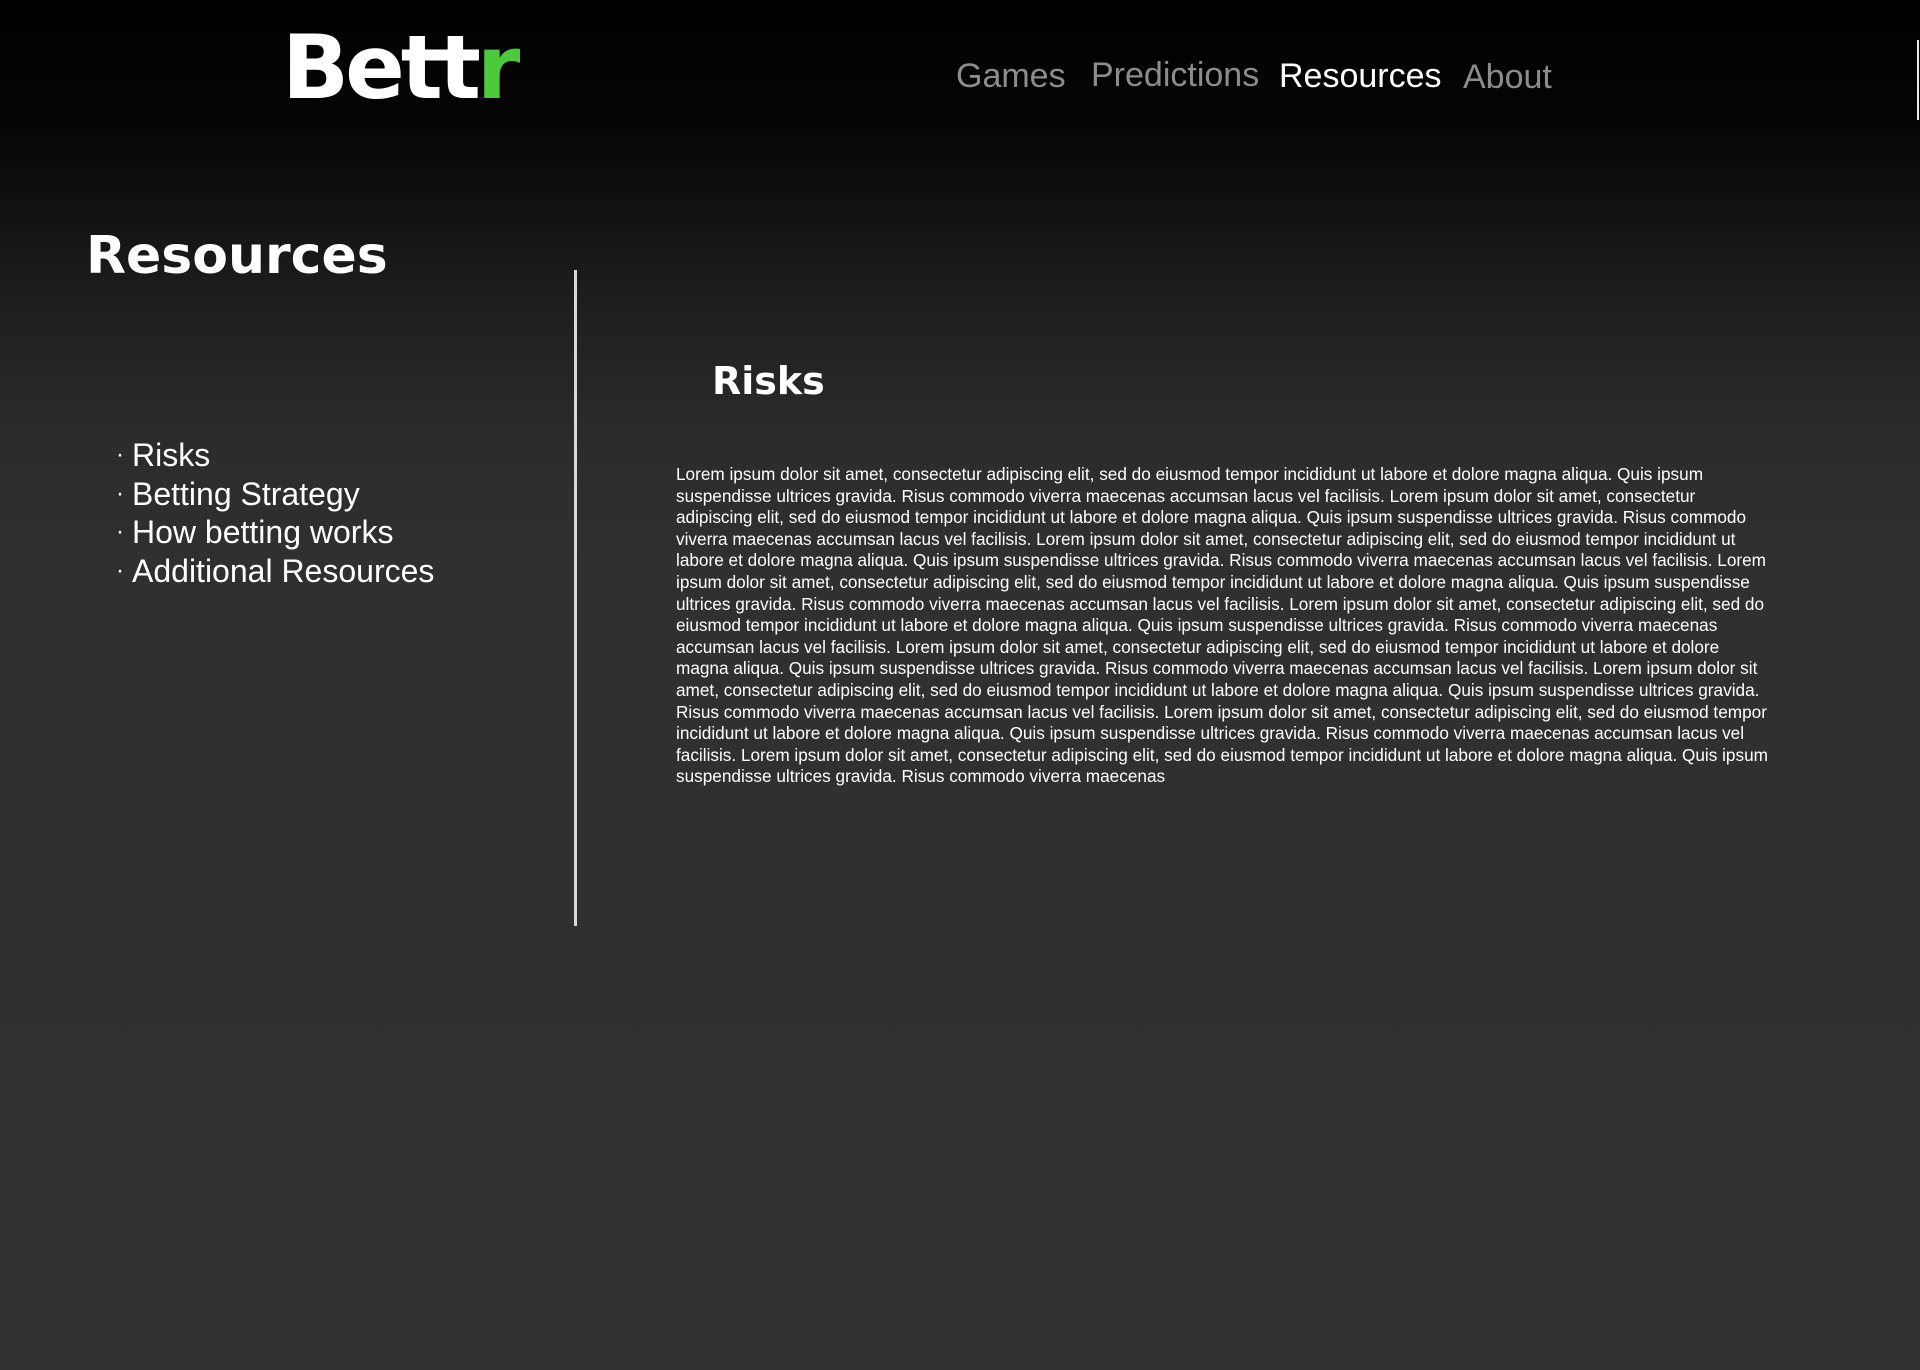  What do you see at coordinates (575, 598) in the screenshot?
I see `vertical-divider` at bounding box center [575, 598].